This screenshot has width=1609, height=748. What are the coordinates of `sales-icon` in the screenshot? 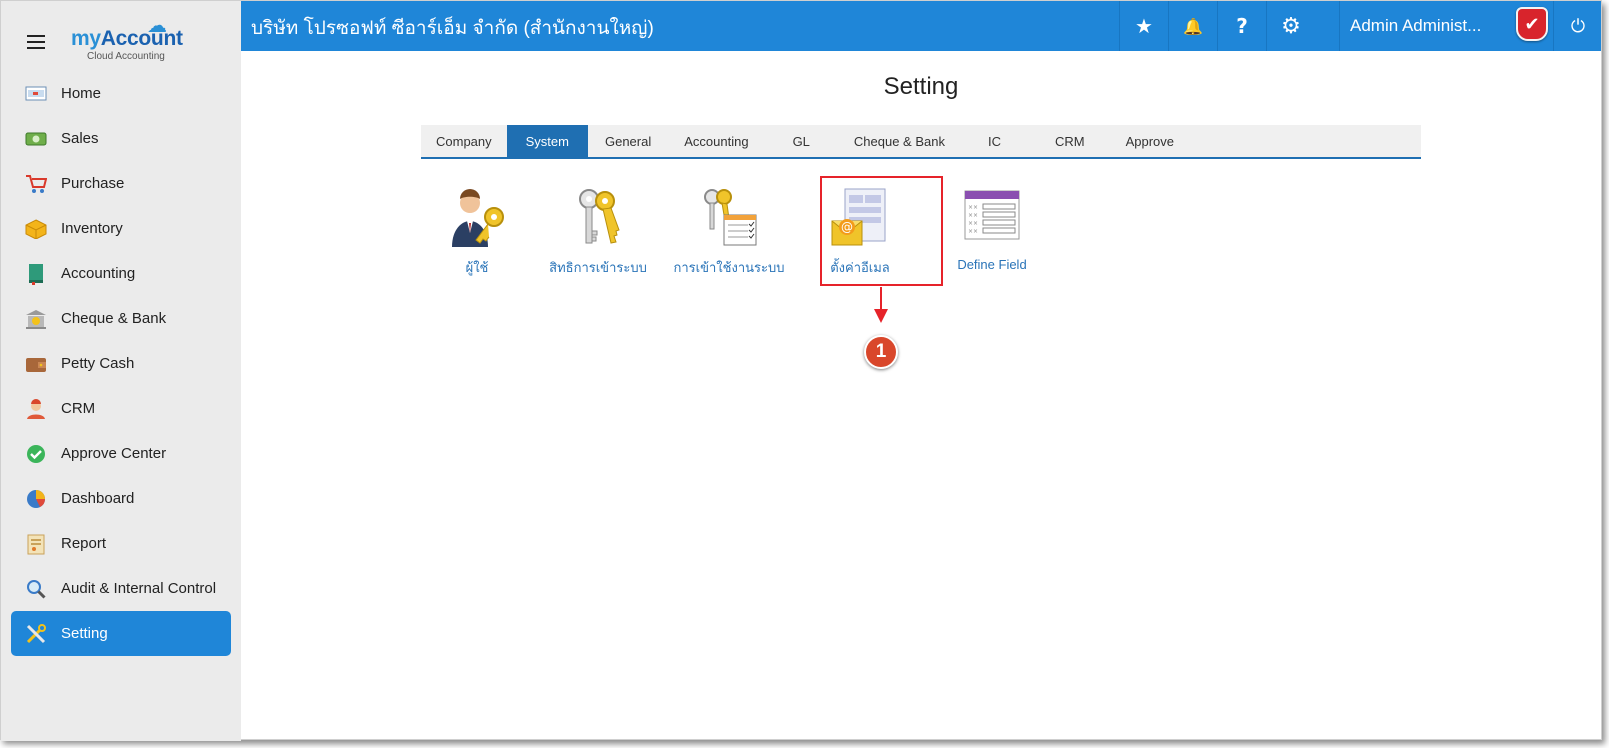 It's located at (36, 139).